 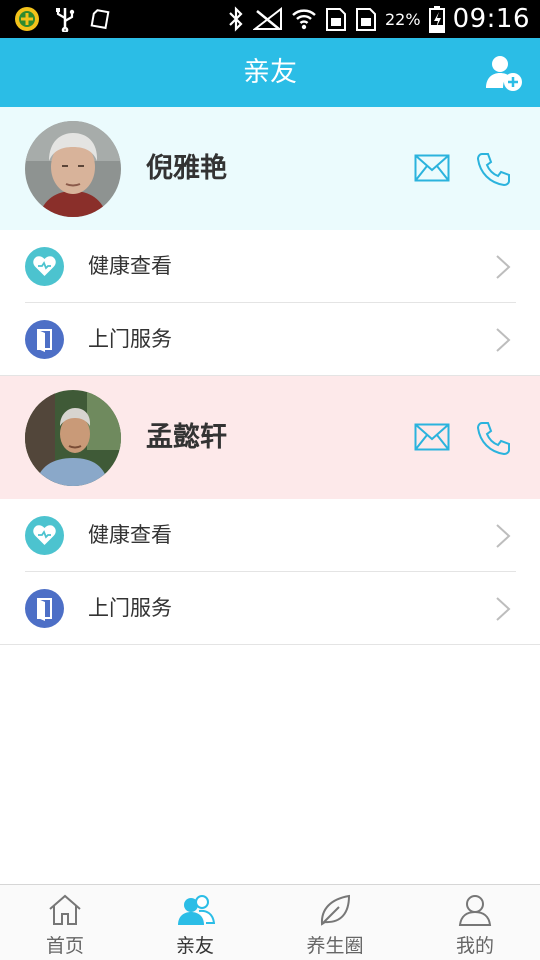 What do you see at coordinates (504, 73) in the screenshot?
I see `add-contact-icon` at bounding box center [504, 73].